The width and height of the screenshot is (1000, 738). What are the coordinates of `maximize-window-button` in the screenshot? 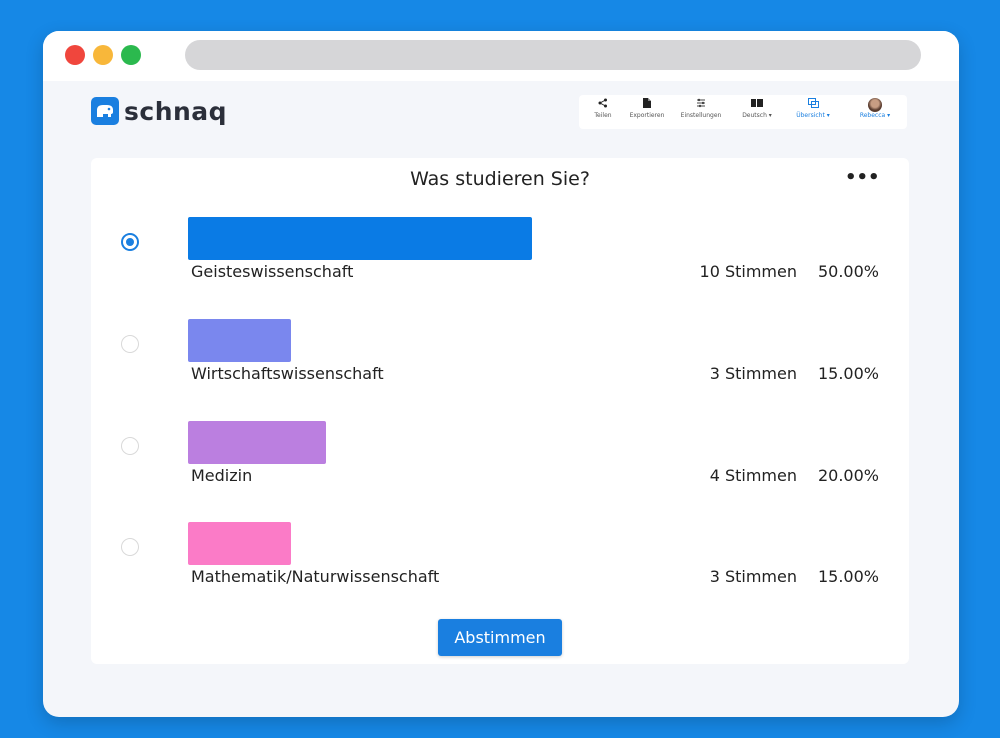 It's located at (131, 55).